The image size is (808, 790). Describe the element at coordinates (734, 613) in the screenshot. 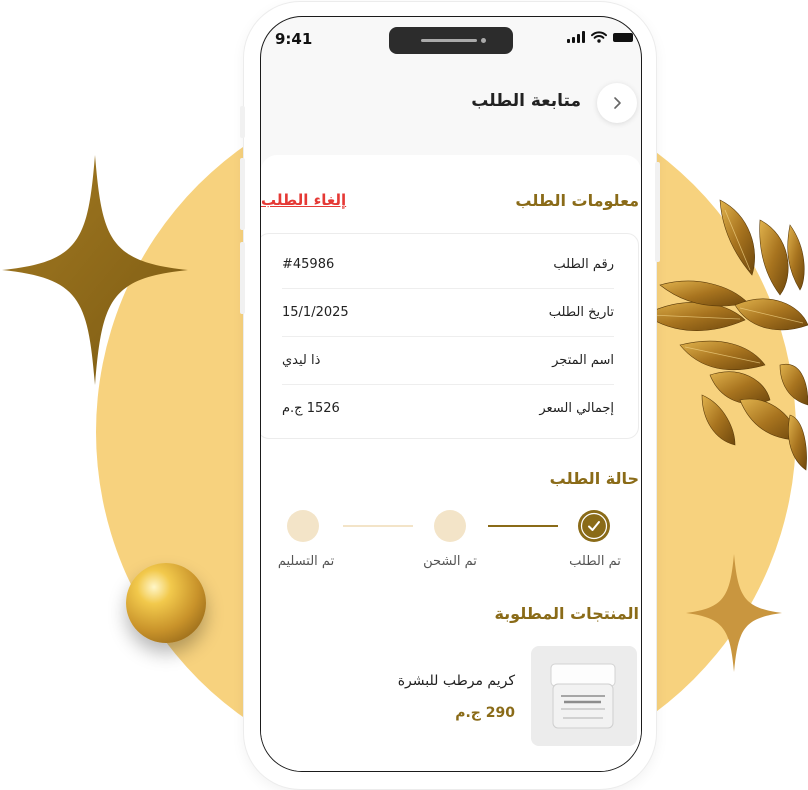

I see `sparkle-star-small-icon` at that location.